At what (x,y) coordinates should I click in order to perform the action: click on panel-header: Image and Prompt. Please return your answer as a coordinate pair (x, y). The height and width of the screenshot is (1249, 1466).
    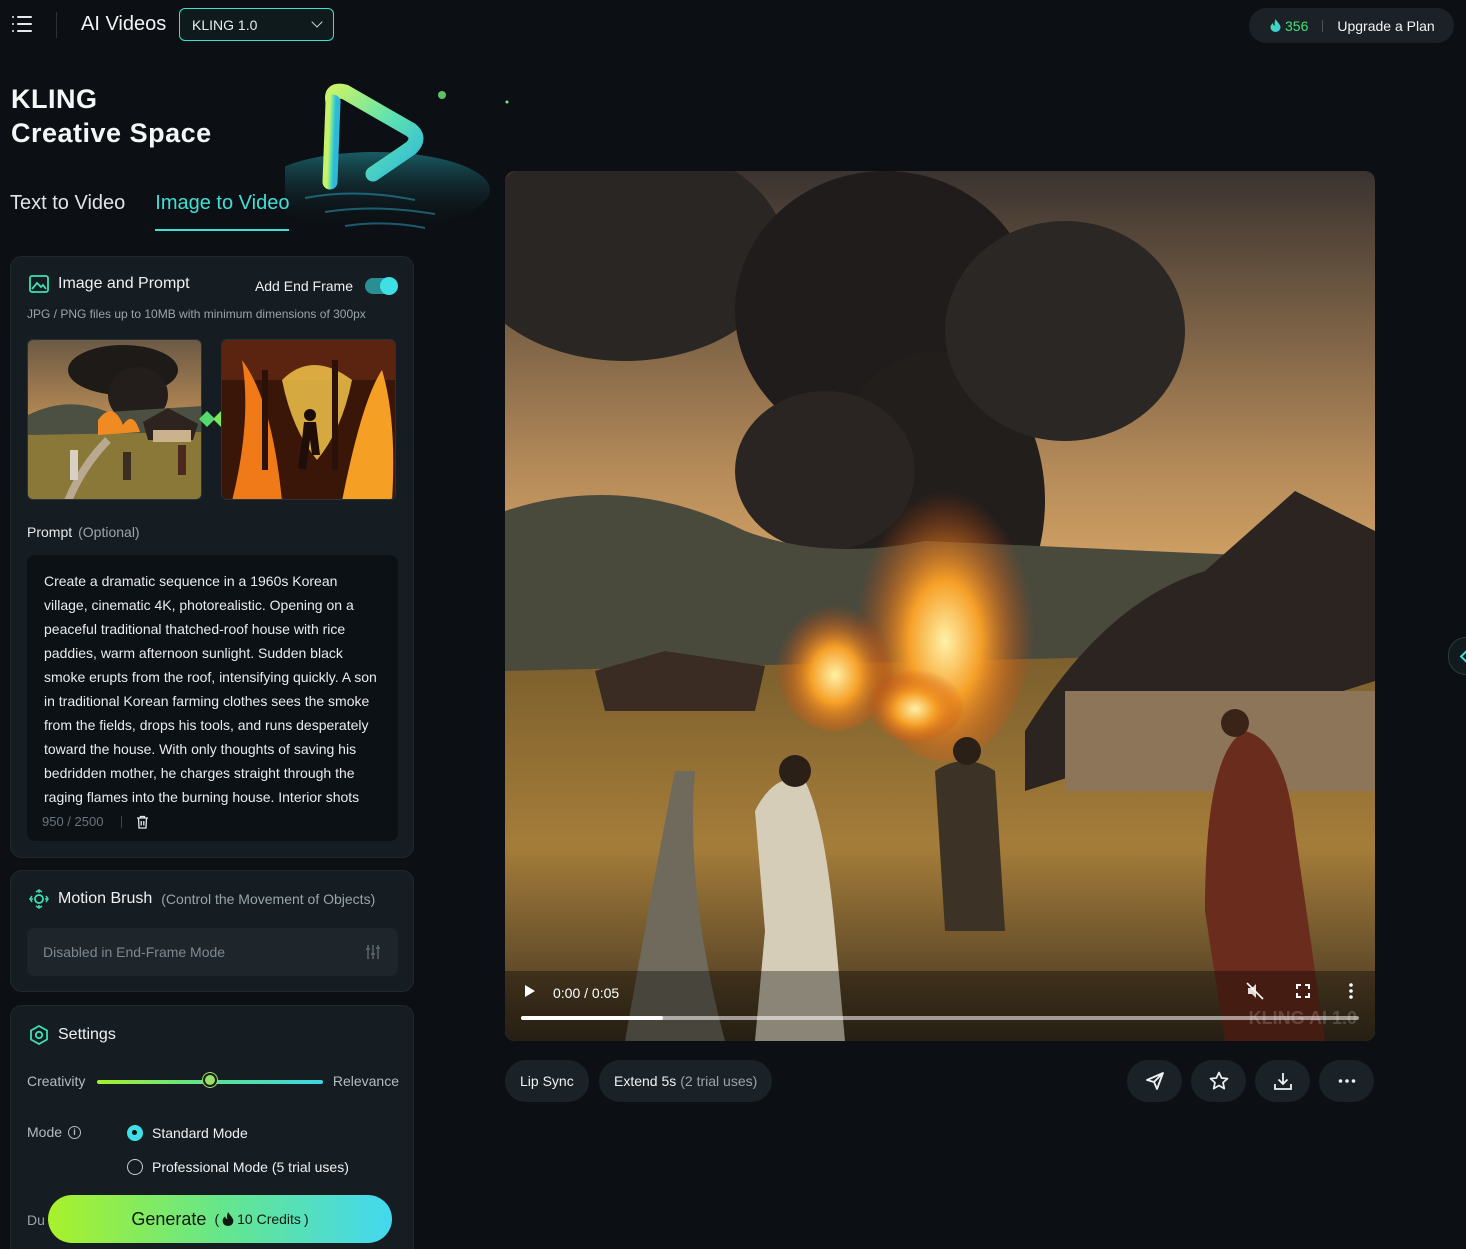
    Looking at the image, I should click on (109, 284).